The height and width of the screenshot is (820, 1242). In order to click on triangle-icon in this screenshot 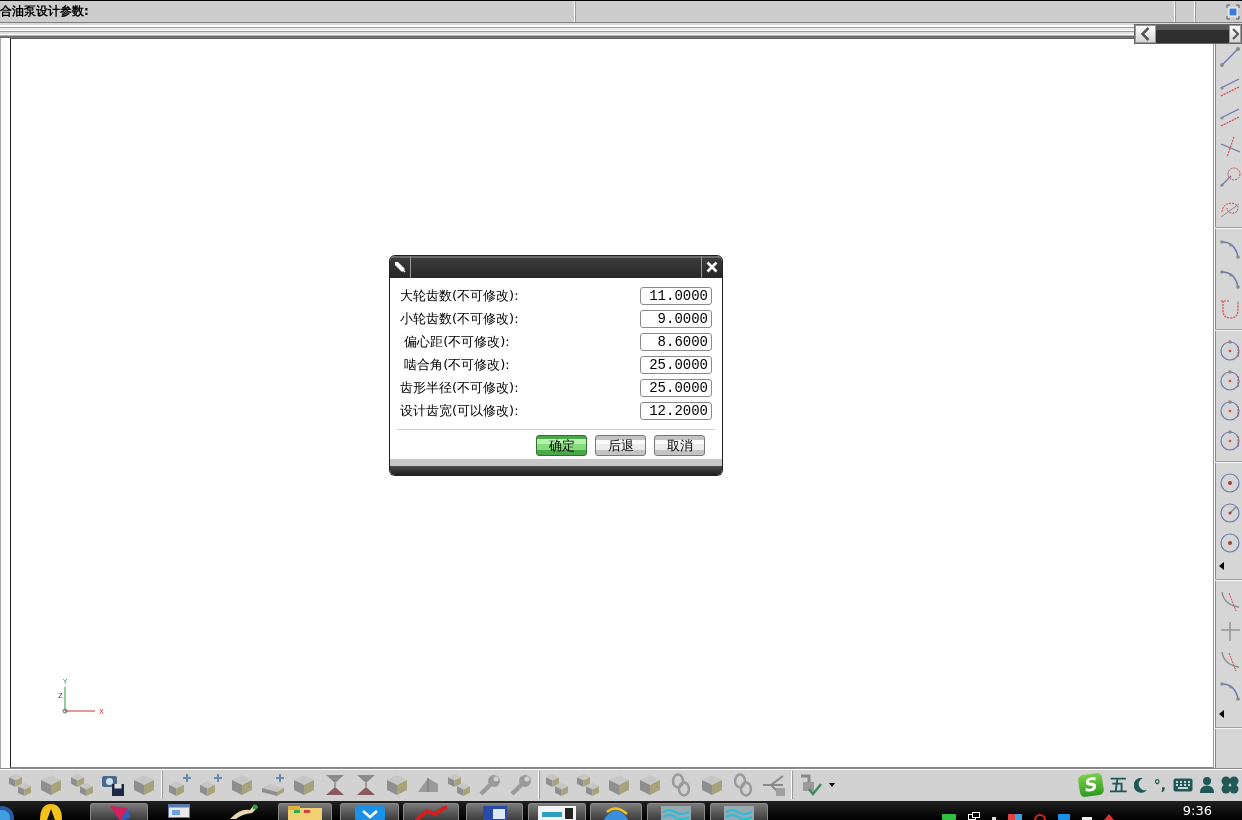, I will do `click(1109, 817)`.